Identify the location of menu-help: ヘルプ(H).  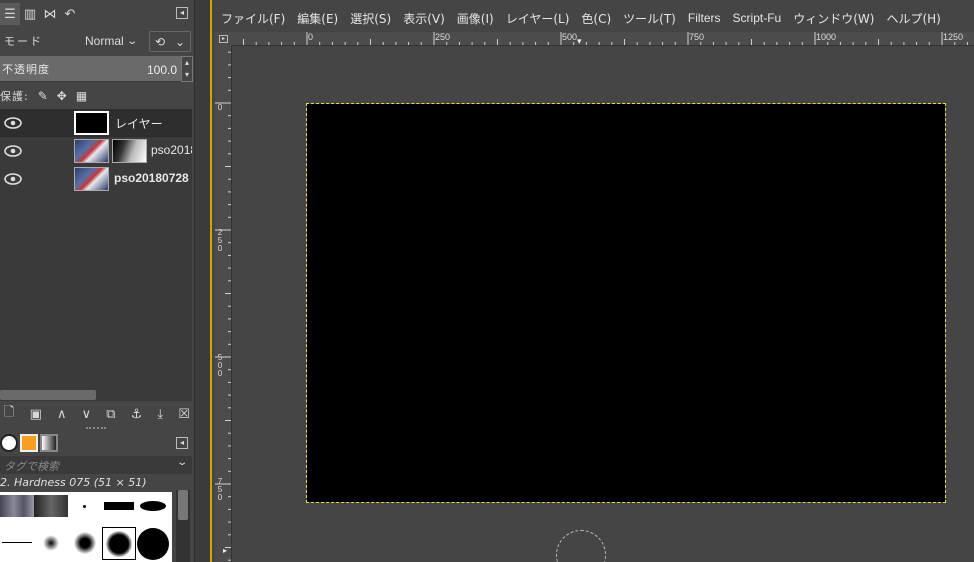
(913, 18).